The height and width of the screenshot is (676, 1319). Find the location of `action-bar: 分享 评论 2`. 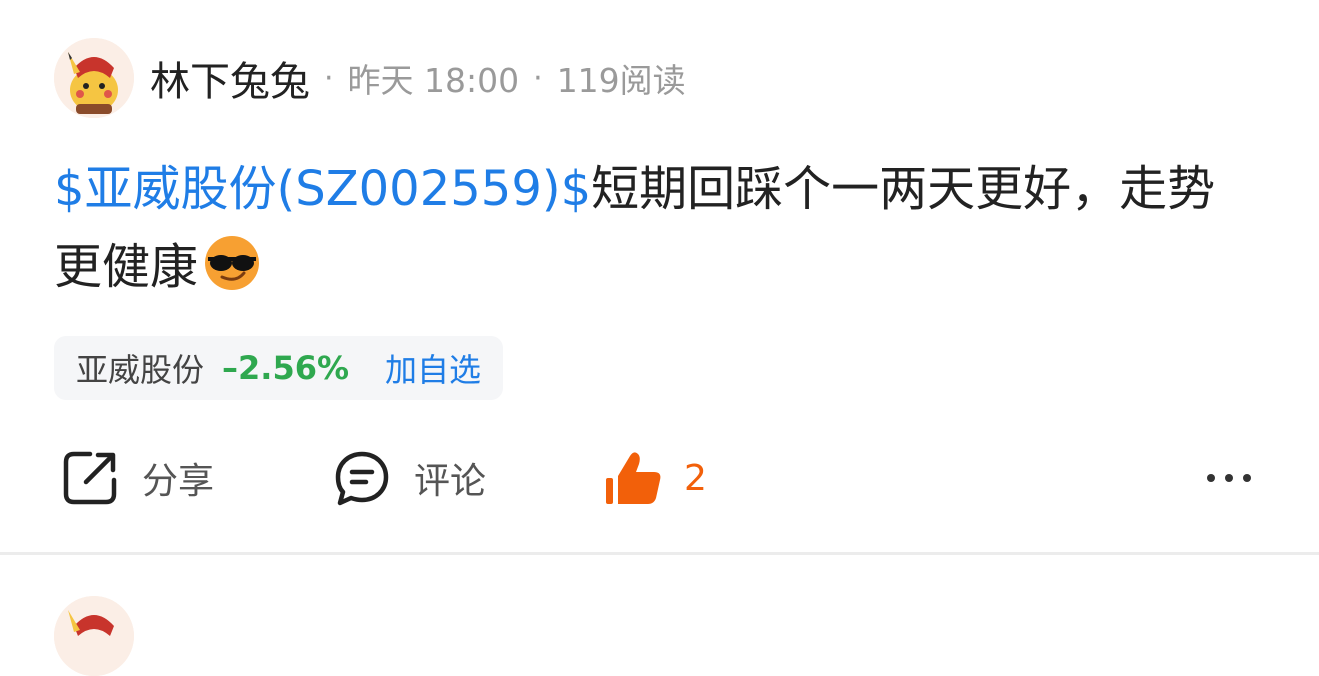

action-bar: 分享 评论 2 is located at coordinates (659, 478).